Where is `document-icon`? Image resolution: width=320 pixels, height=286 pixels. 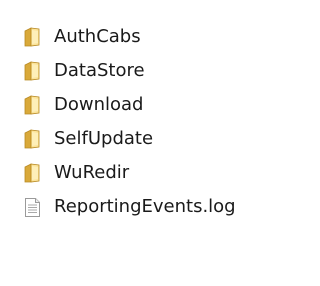 document-icon is located at coordinates (32, 207).